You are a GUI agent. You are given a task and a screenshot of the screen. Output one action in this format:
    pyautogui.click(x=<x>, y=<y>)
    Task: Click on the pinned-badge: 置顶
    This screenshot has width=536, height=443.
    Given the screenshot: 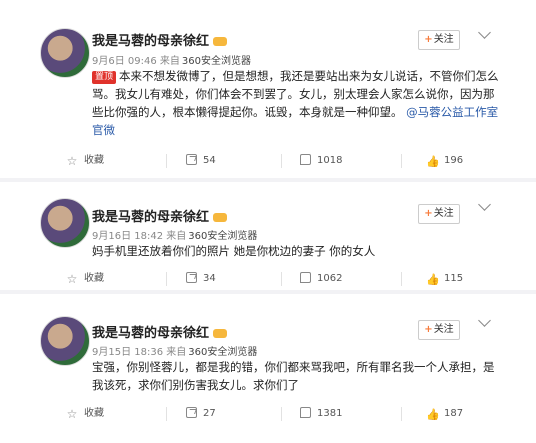 What is the action you would take?
    pyautogui.click(x=104, y=77)
    